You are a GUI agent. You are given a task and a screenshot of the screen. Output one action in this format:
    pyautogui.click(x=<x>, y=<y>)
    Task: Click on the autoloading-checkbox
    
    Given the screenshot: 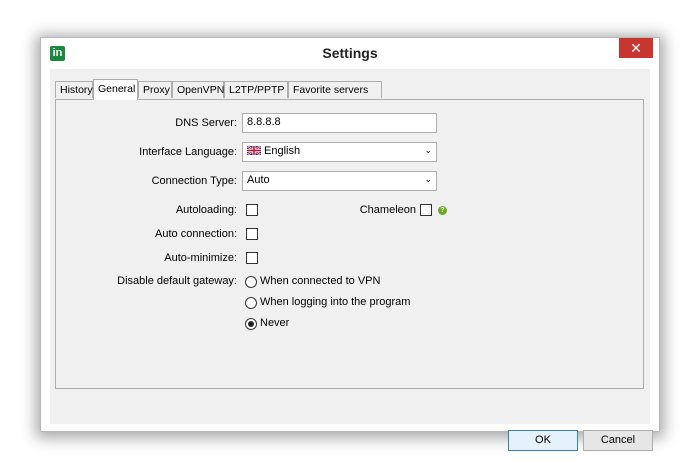 What is the action you would take?
    pyautogui.click(x=252, y=210)
    